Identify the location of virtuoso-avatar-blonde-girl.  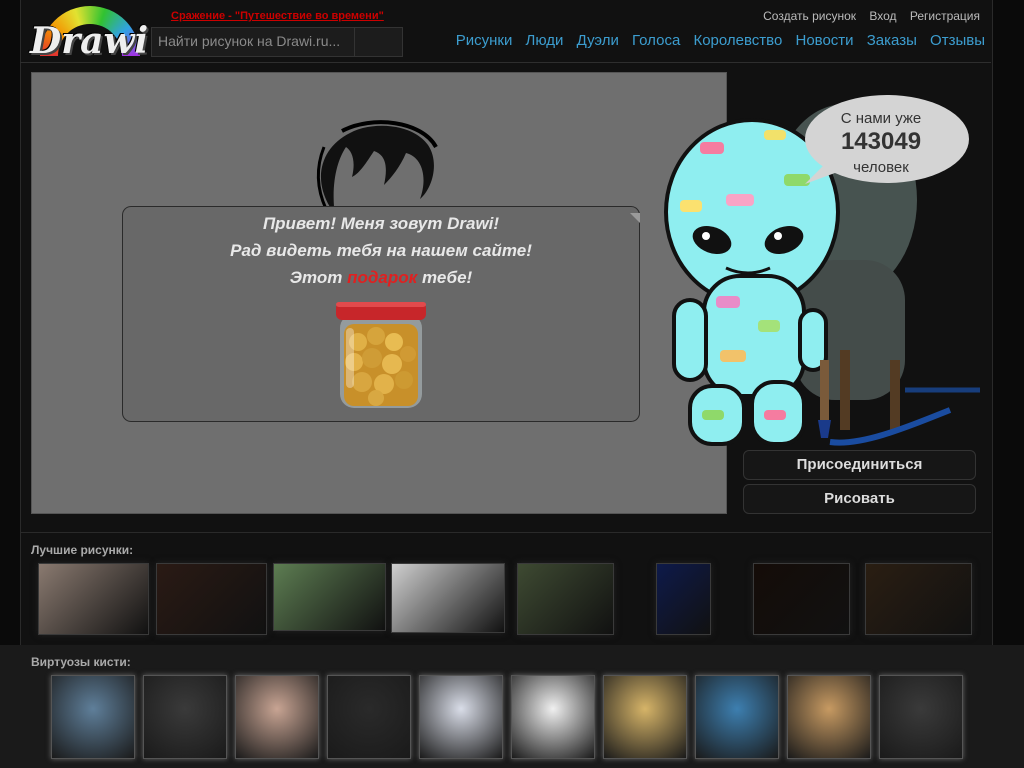
(645, 717).